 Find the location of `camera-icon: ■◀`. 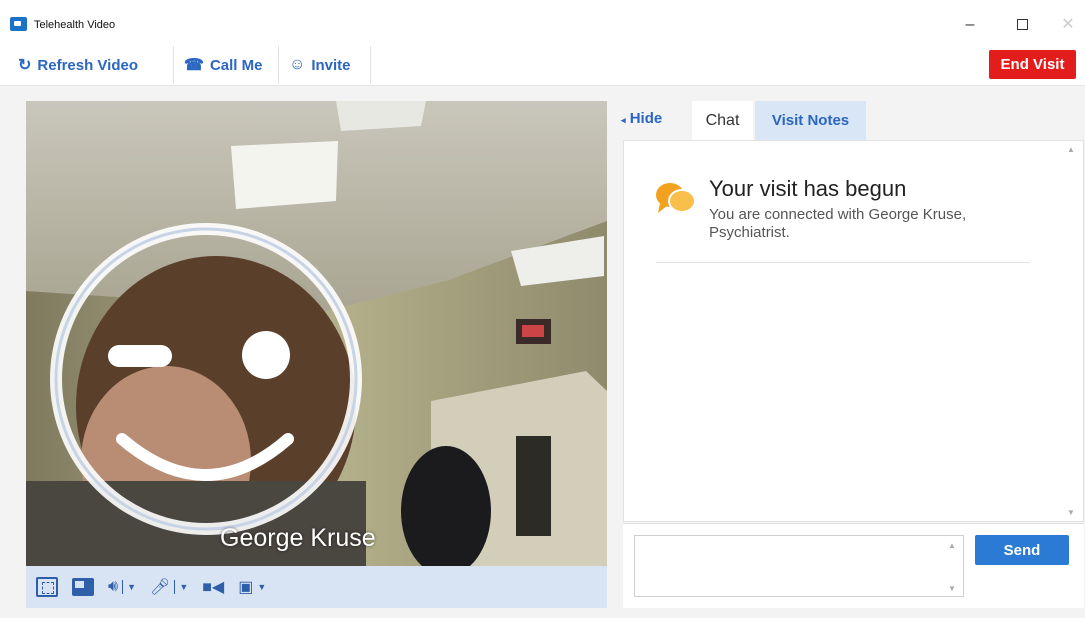

camera-icon: ■◀ is located at coordinates (213, 587).